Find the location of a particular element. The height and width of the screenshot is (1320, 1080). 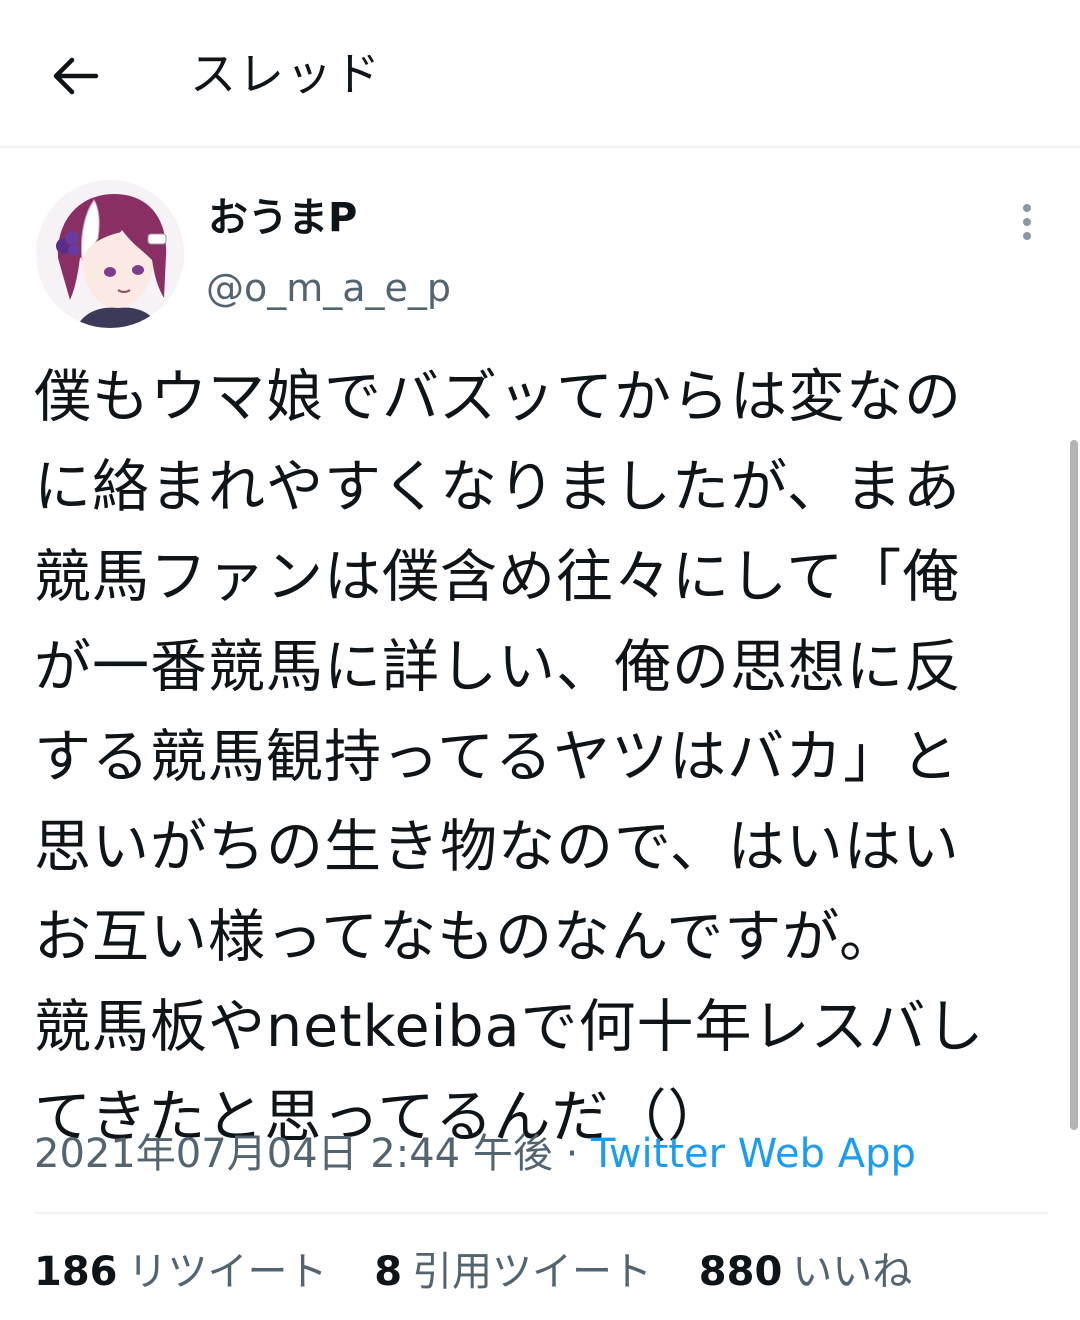

tweet-text-line: する競馬観持ってるヤツはバカ」と is located at coordinates (497, 757).